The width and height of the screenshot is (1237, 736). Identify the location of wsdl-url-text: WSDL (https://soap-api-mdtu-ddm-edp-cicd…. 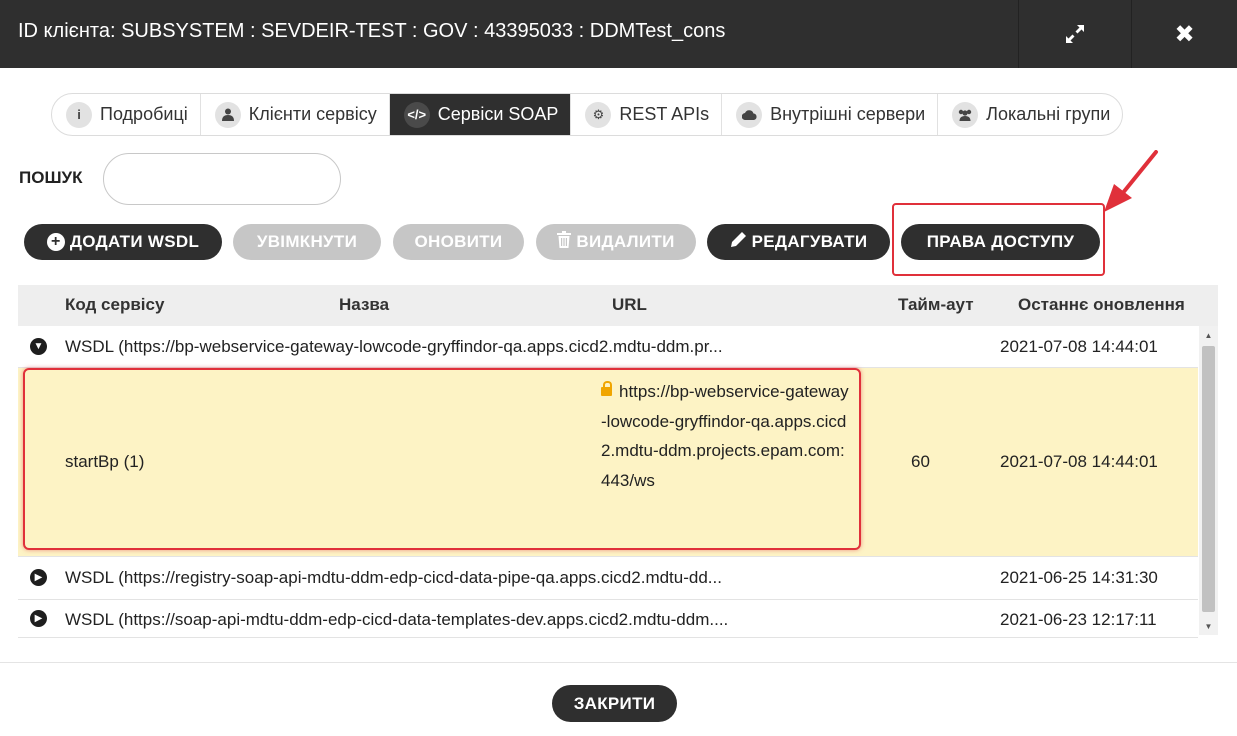
(397, 619).